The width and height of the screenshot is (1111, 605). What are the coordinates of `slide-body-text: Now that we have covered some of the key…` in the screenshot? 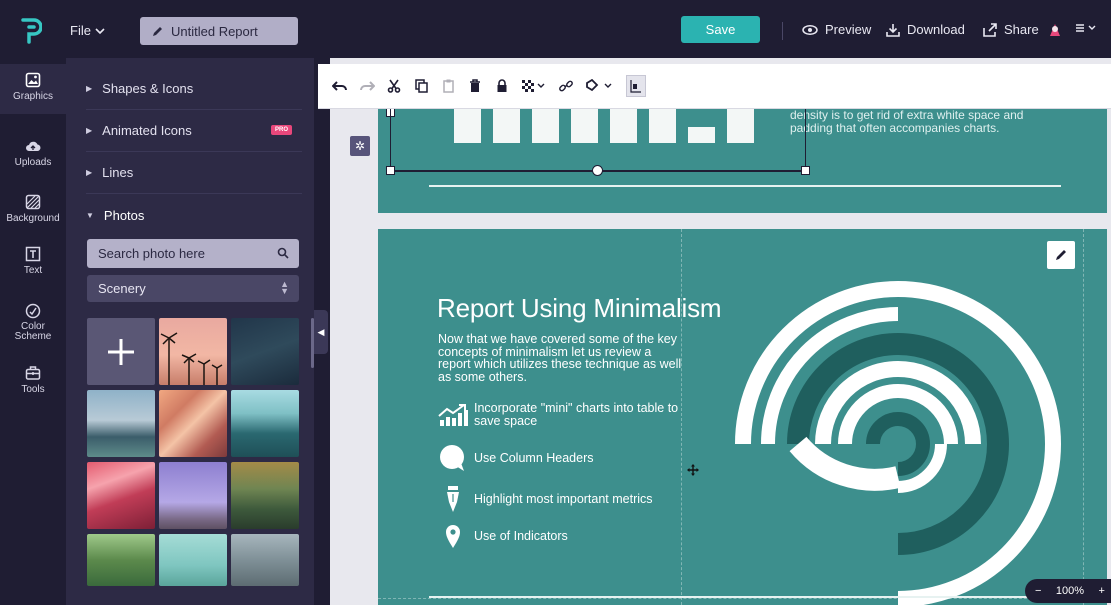 It's located at (562, 358).